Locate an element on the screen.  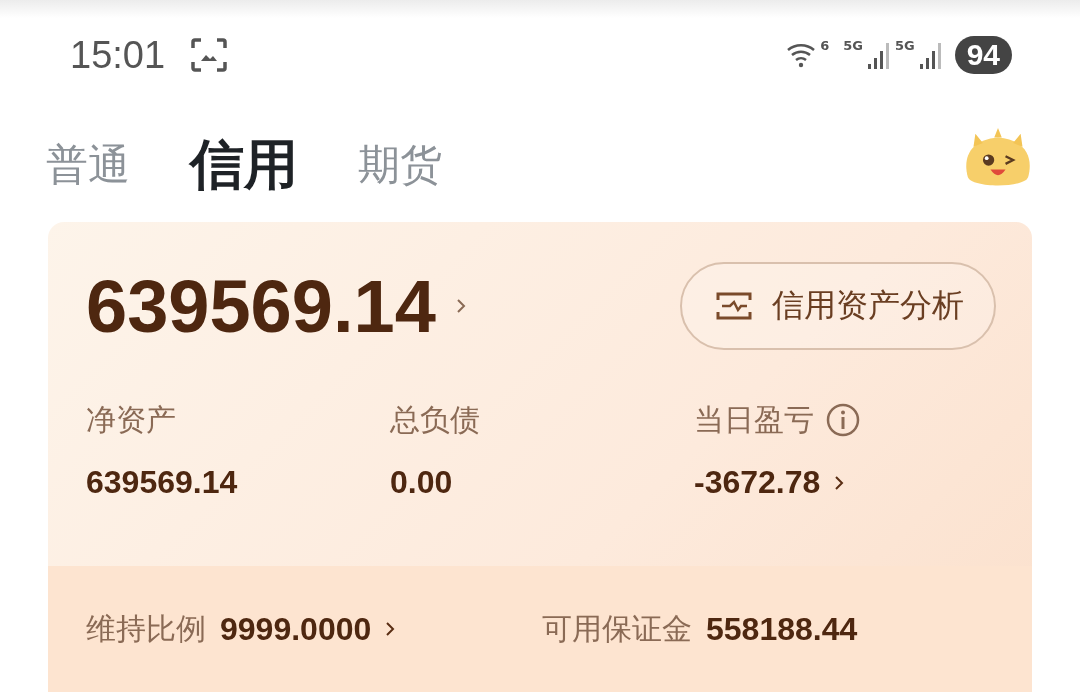
footer-value: 558188.44 is located at coordinates (782, 629).